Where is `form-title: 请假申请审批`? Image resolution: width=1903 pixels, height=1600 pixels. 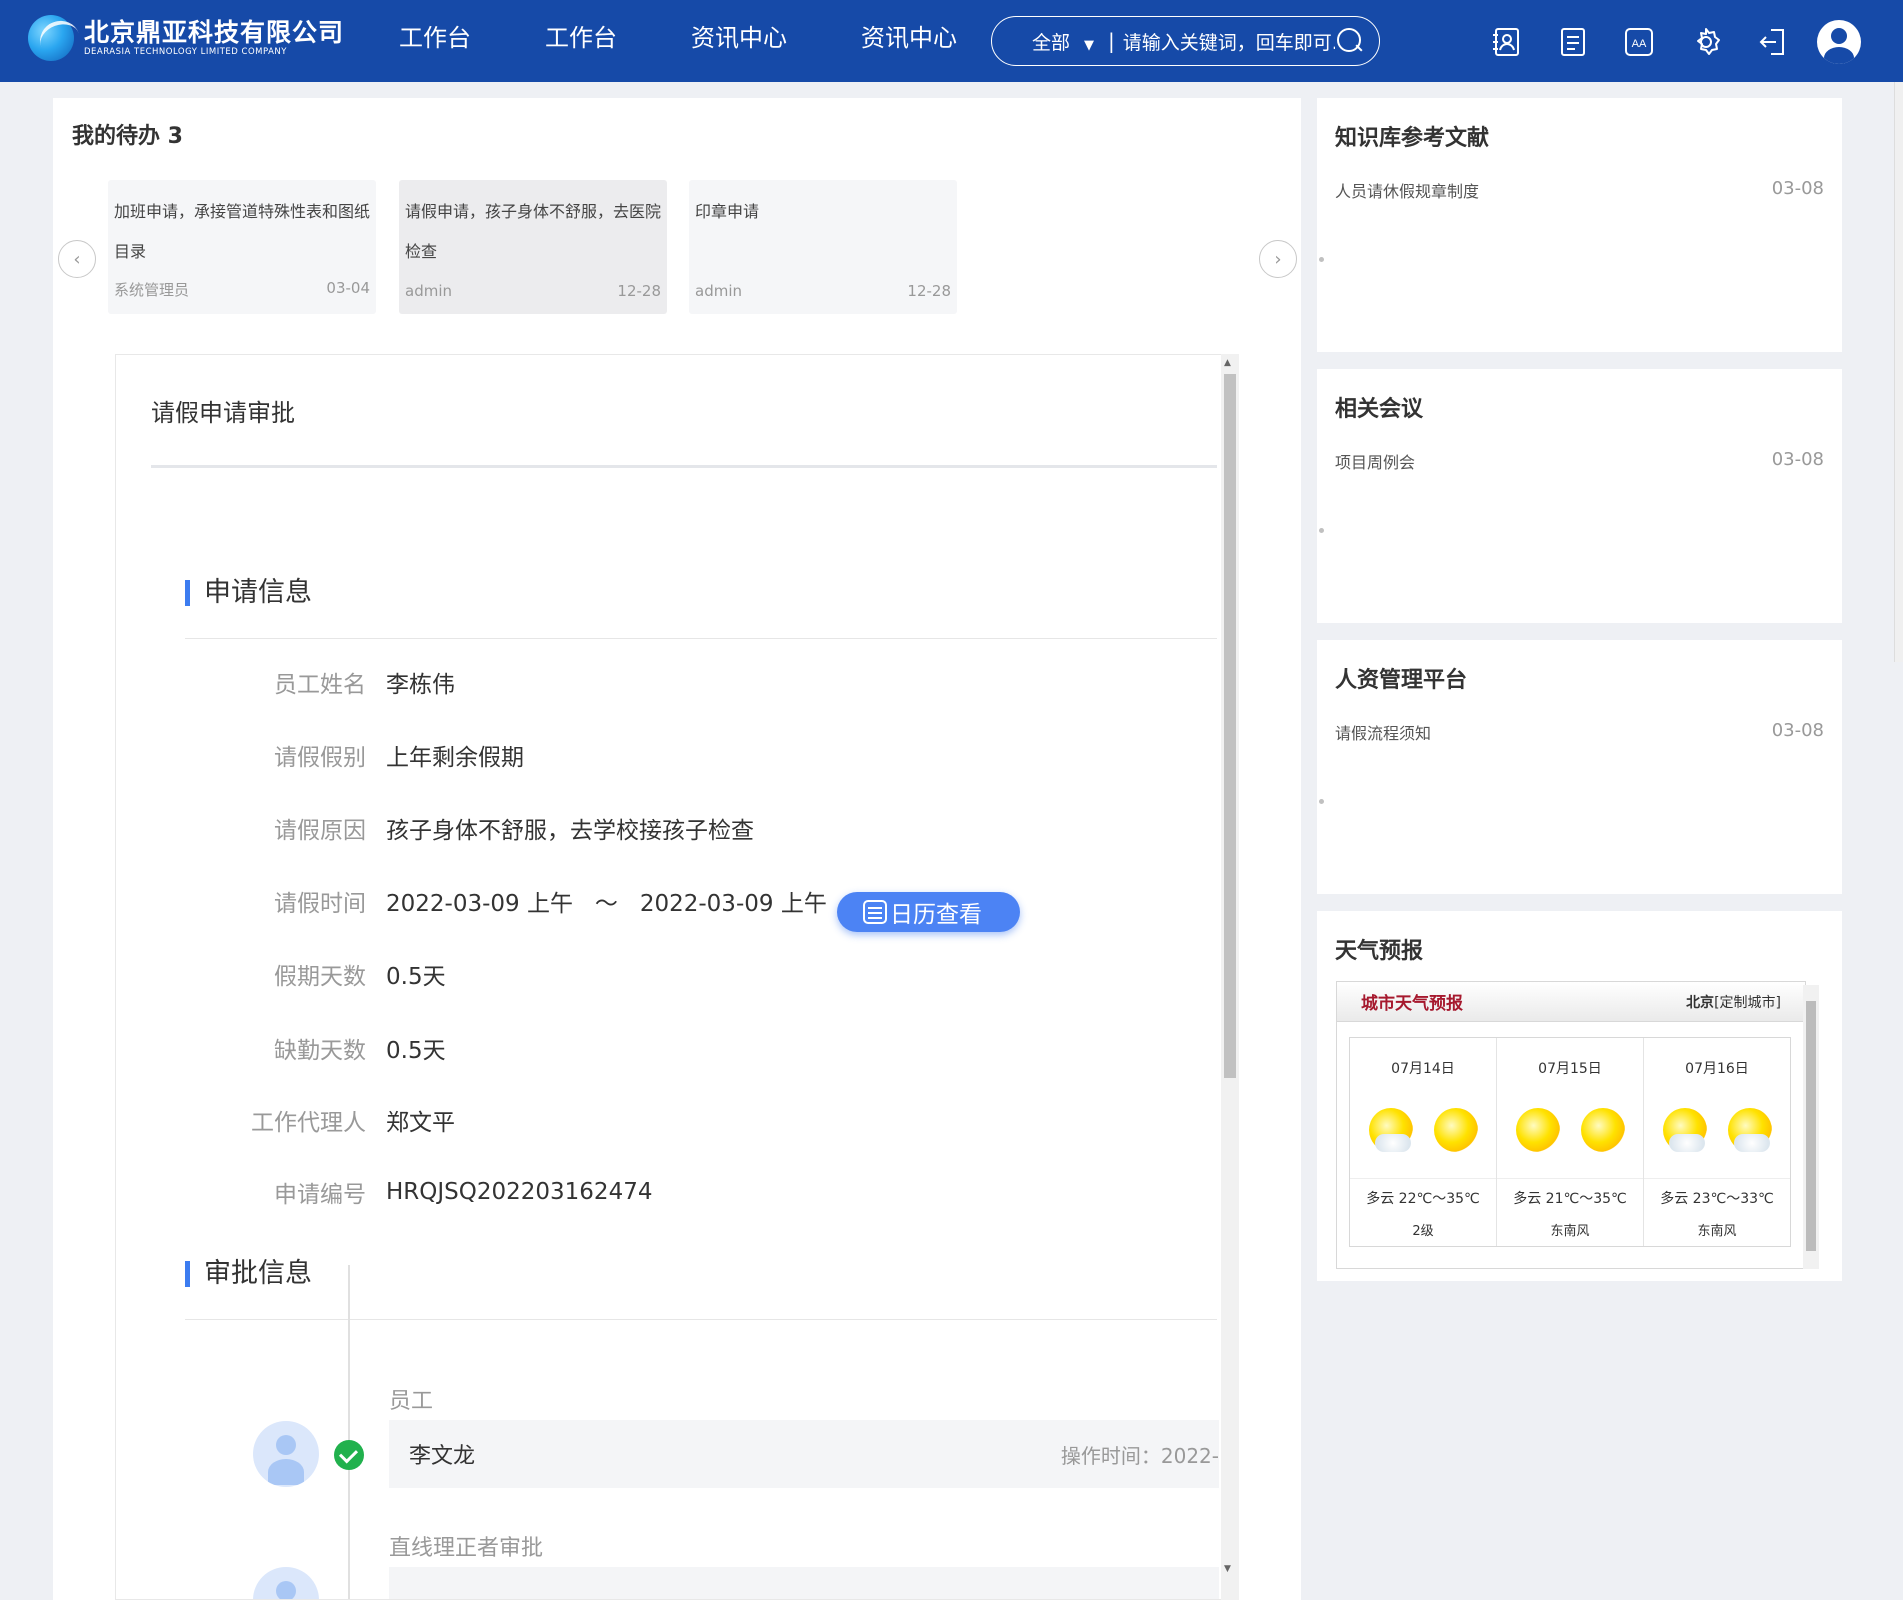
form-title: 请假申请审批 is located at coordinates (223, 413).